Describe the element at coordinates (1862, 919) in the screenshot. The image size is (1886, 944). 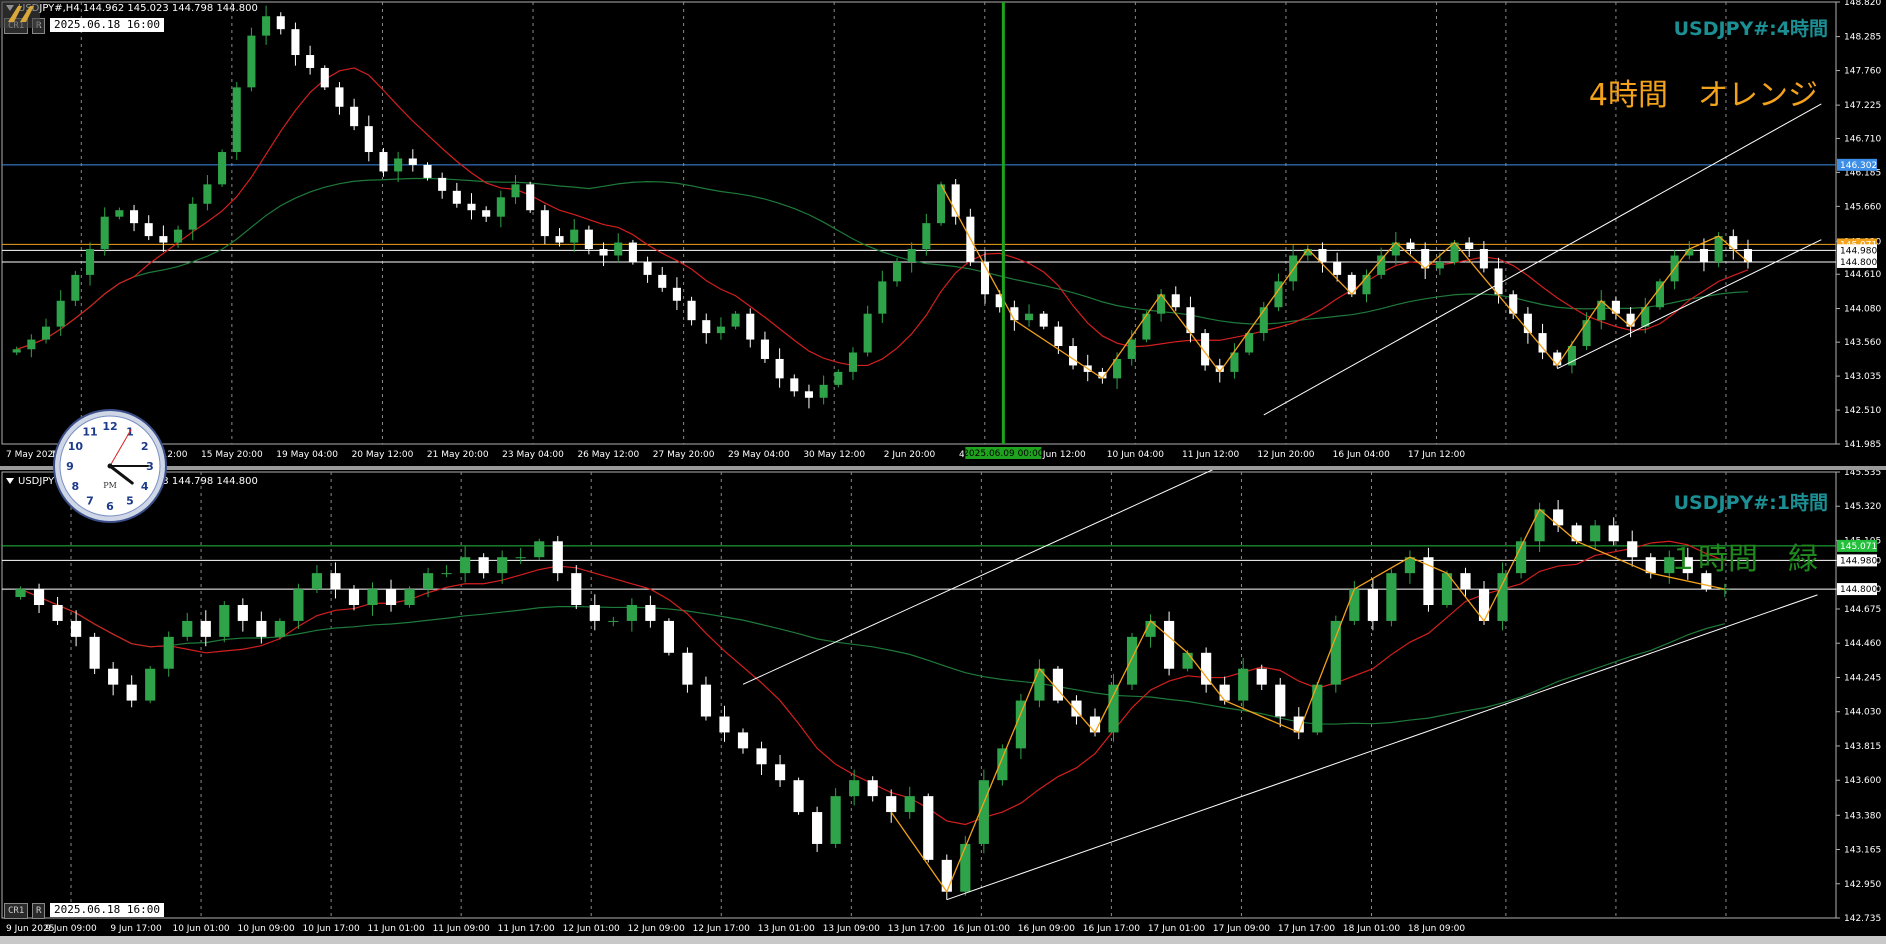
I see `h1-y-tick: 142.735` at that location.